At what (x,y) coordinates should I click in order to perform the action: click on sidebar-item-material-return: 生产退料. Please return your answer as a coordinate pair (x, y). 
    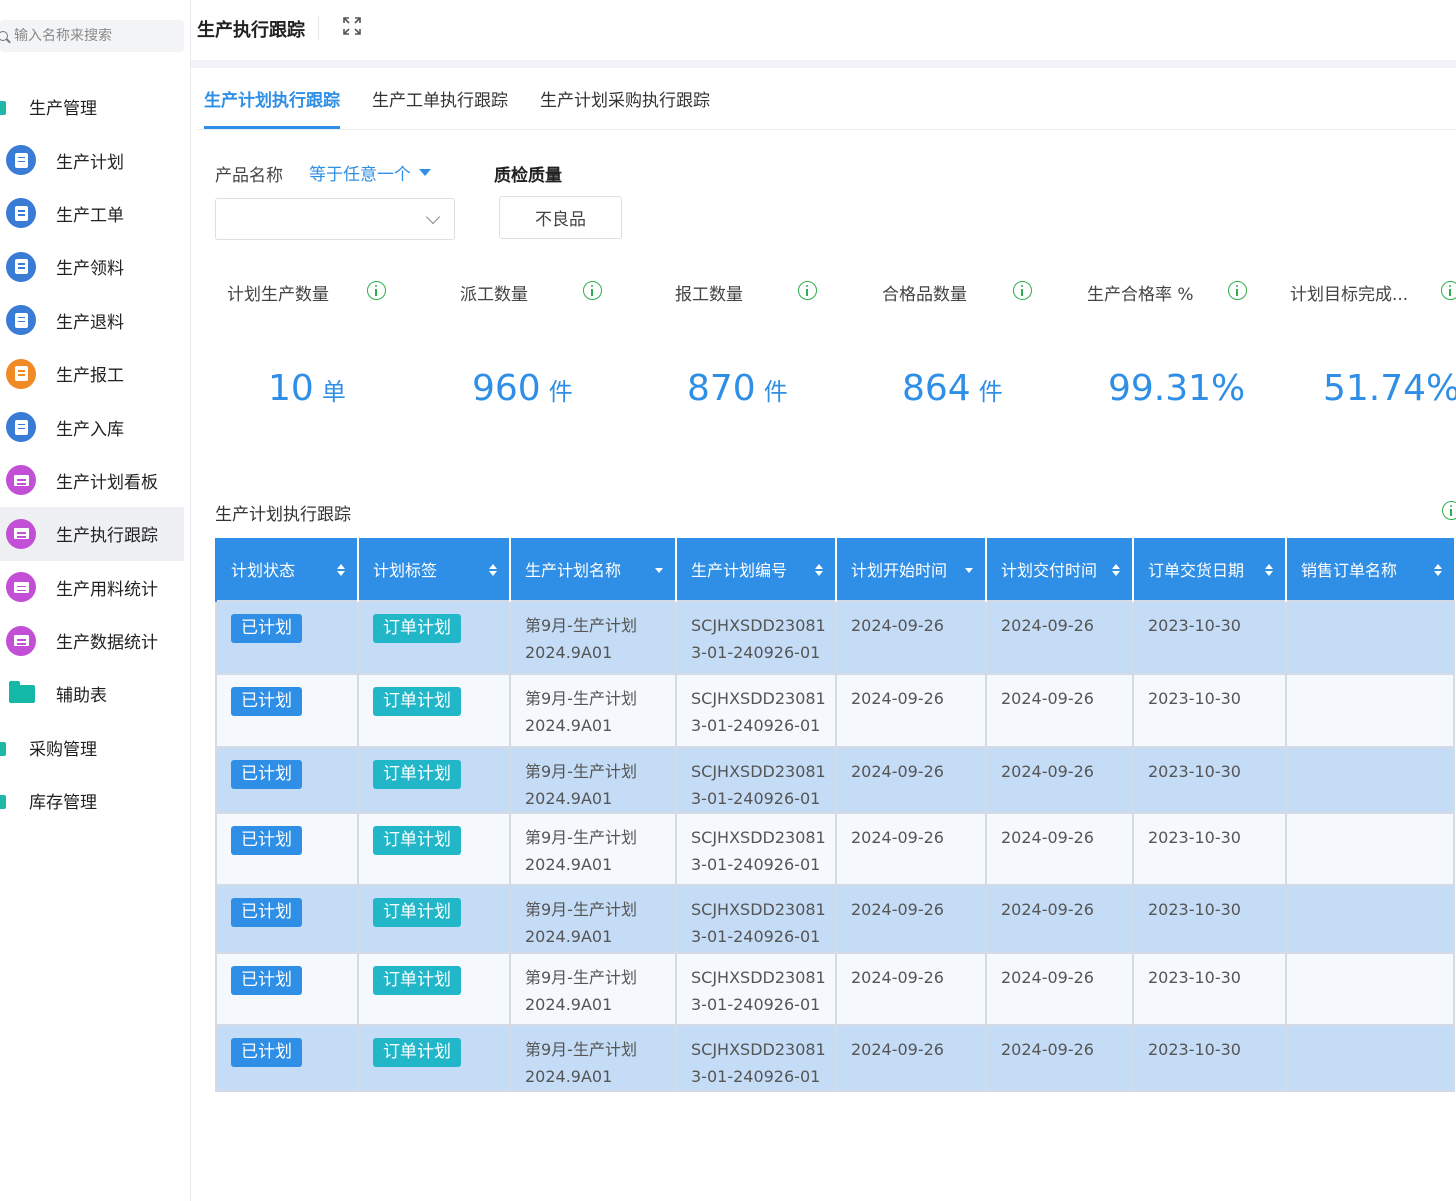
    Looking at the image, I should click on (92, 320).